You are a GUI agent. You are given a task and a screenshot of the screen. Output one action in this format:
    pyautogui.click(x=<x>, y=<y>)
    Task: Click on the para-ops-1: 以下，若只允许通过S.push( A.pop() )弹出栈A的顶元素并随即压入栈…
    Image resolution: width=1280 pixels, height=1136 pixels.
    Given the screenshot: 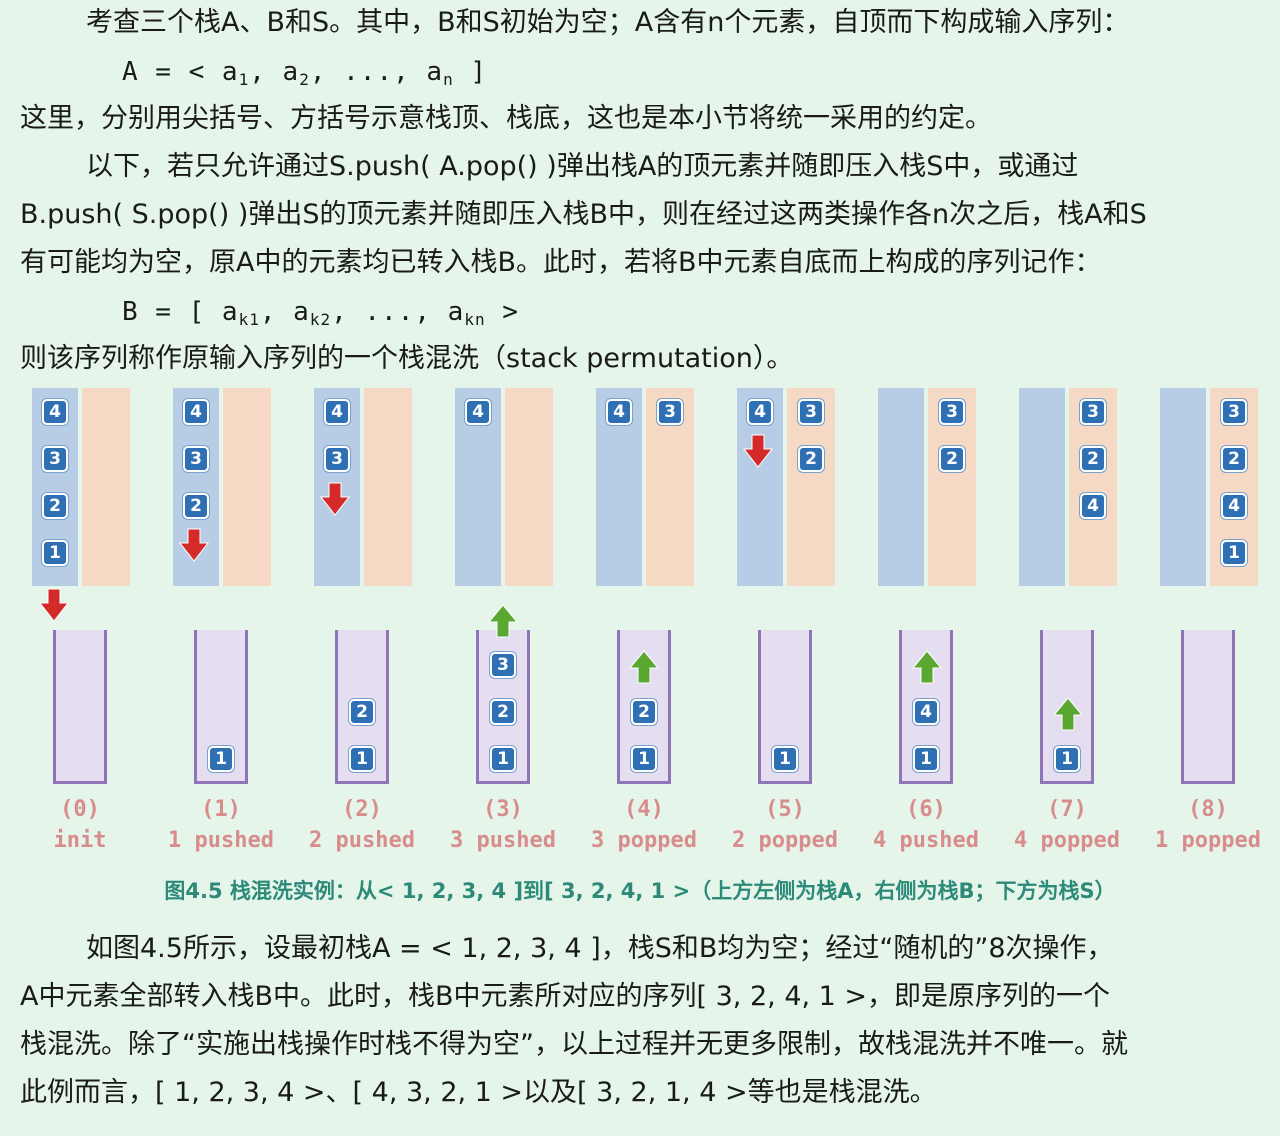 What is the action you would take?
    pyautogui.click(x=582, y=166)
    